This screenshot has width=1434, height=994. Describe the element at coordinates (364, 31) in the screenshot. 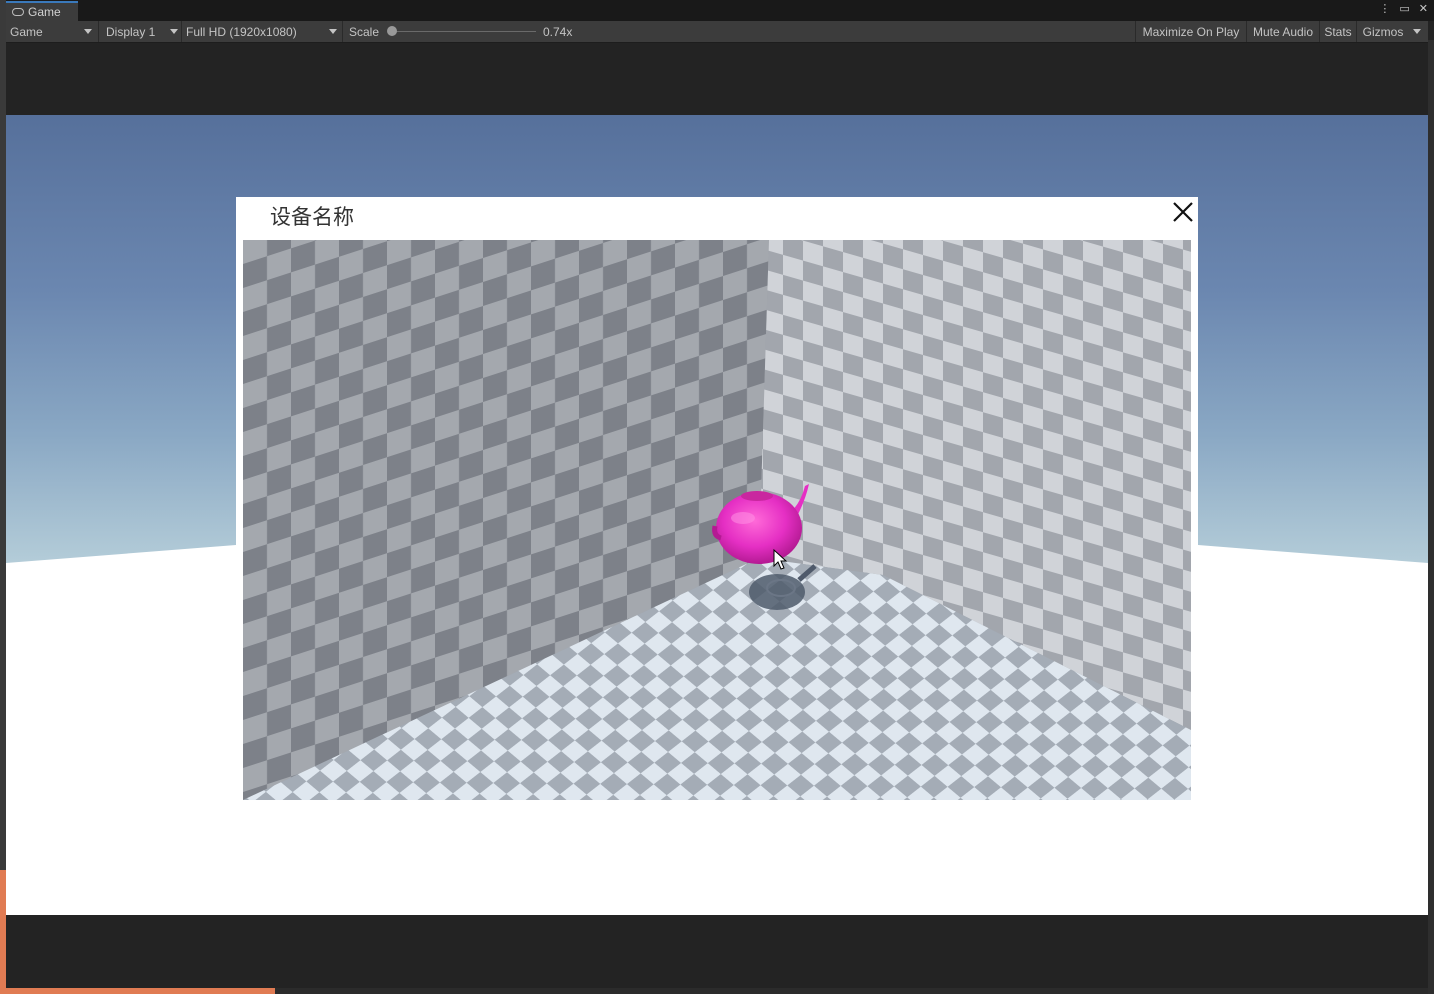

I see `scale-label: Scale` at that location.